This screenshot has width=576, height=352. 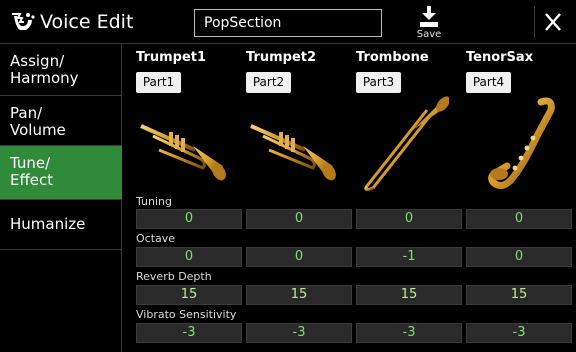 What do you see at coordinates (61, 70) in the screenshot?
I see `sidebar-item-assign-harmony: Assign/ Harmony` at bounding box center [61, 70].